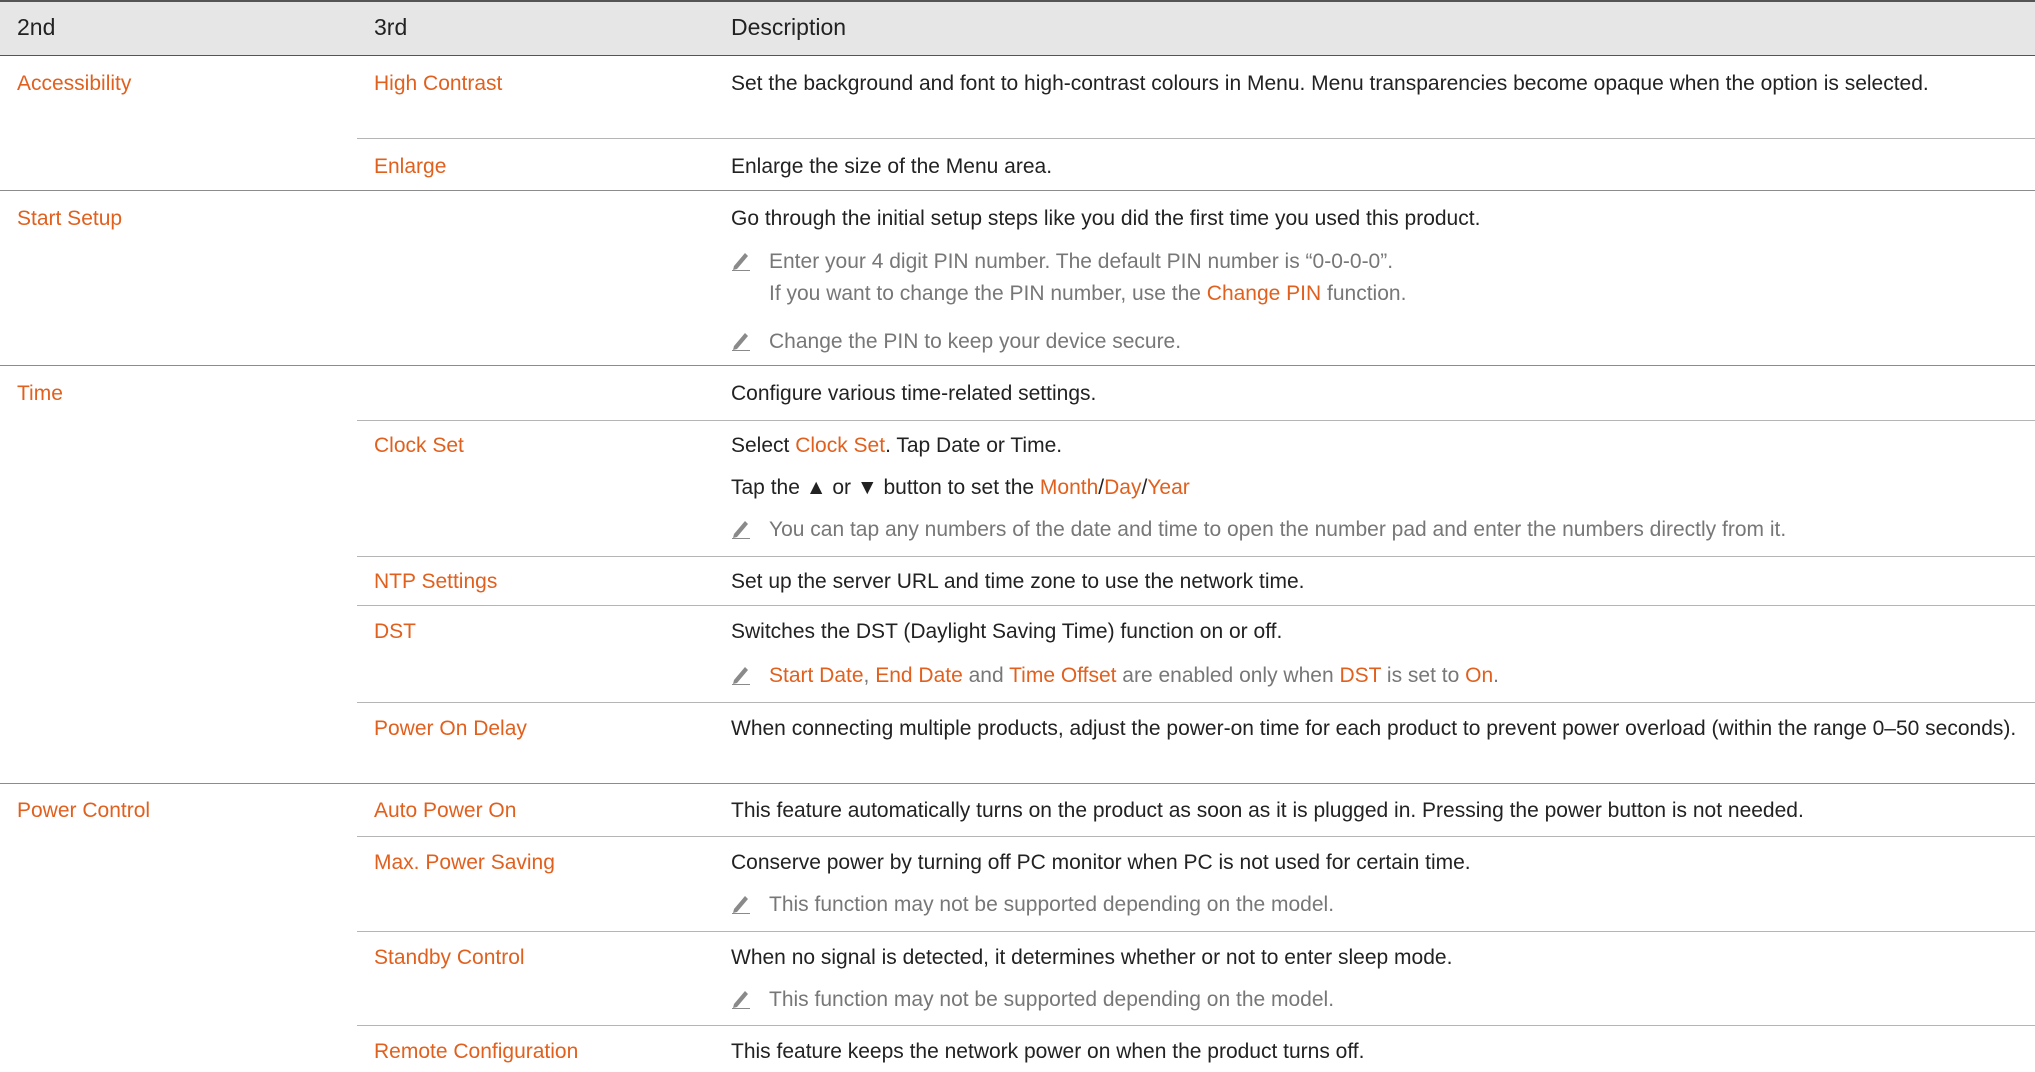  Describe the element at coordinates (869, 675) in the screenshot. I see `note-text-part: ,` at that location.